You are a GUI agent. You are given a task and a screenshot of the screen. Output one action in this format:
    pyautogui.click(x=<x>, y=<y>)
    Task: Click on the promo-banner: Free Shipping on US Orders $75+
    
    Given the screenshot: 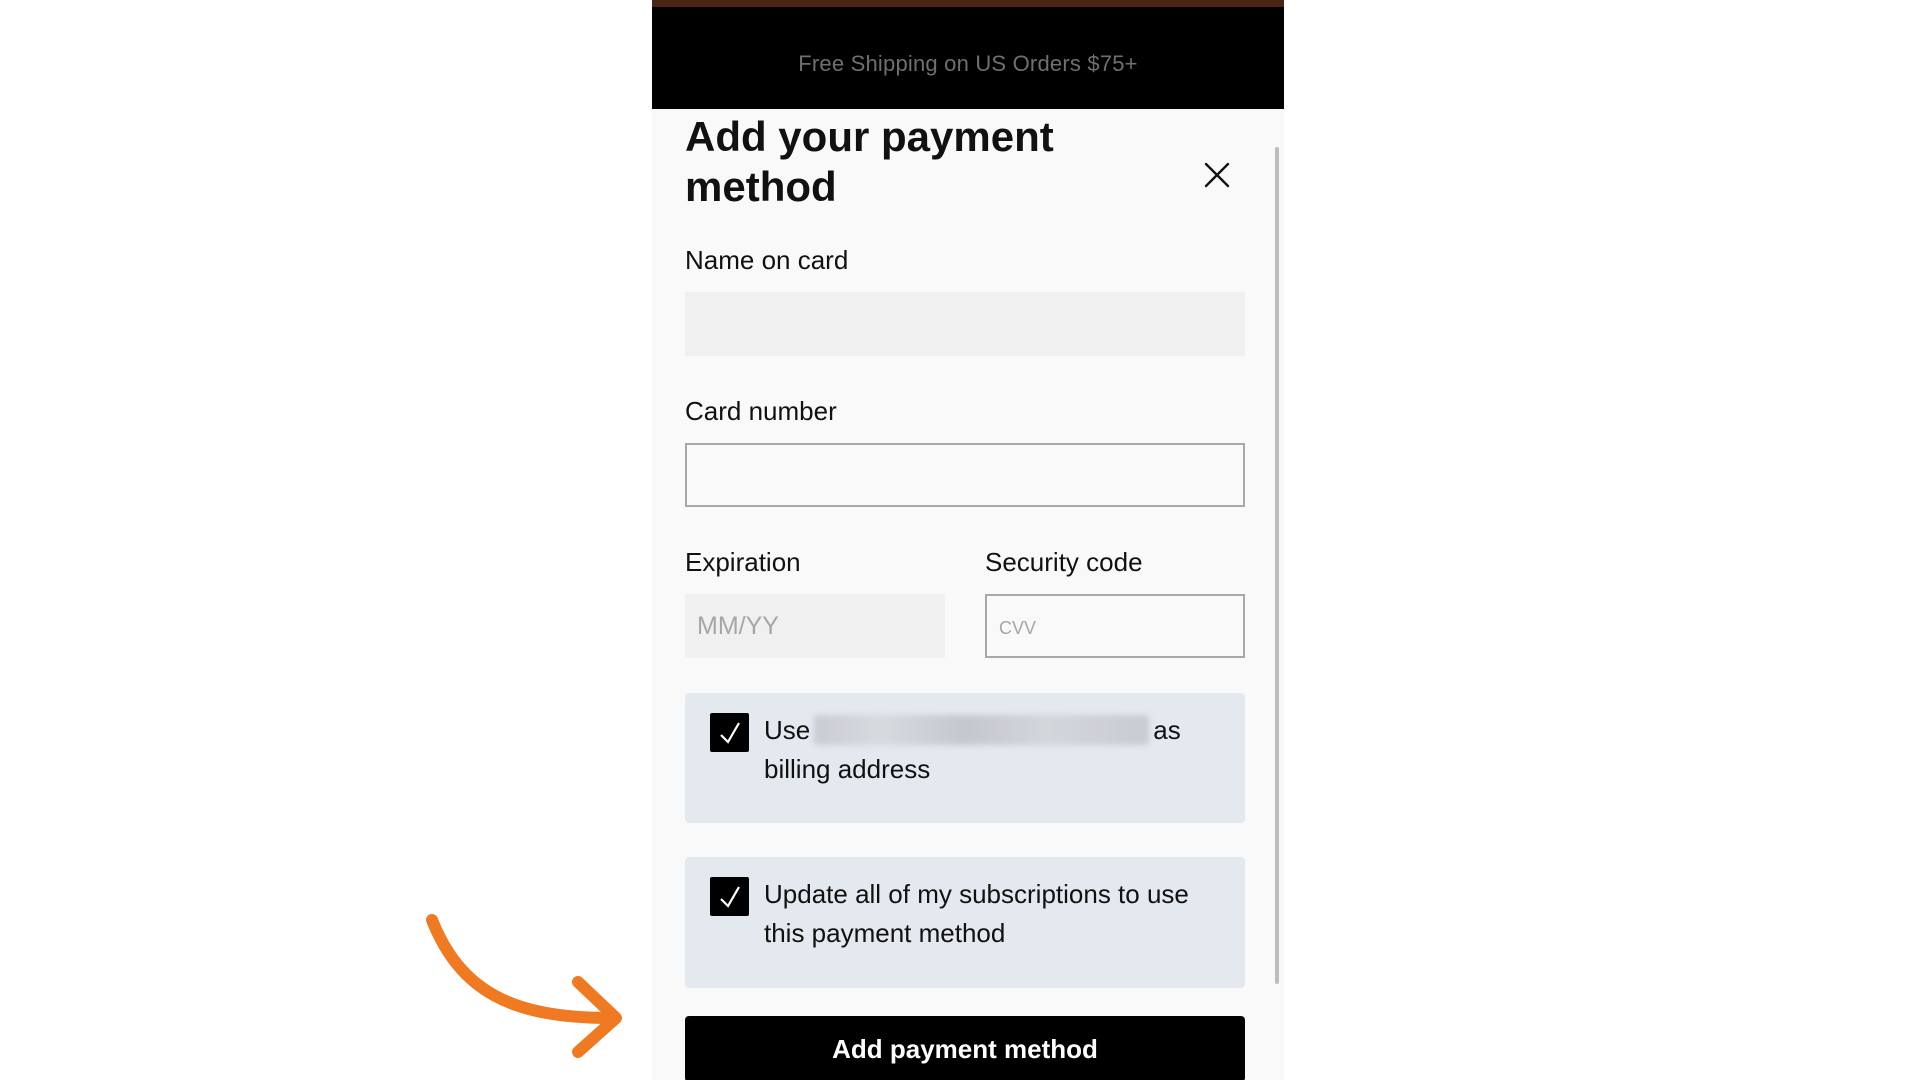 What is the action you would take?
    pyautogui.click(x=968, y=54)
    